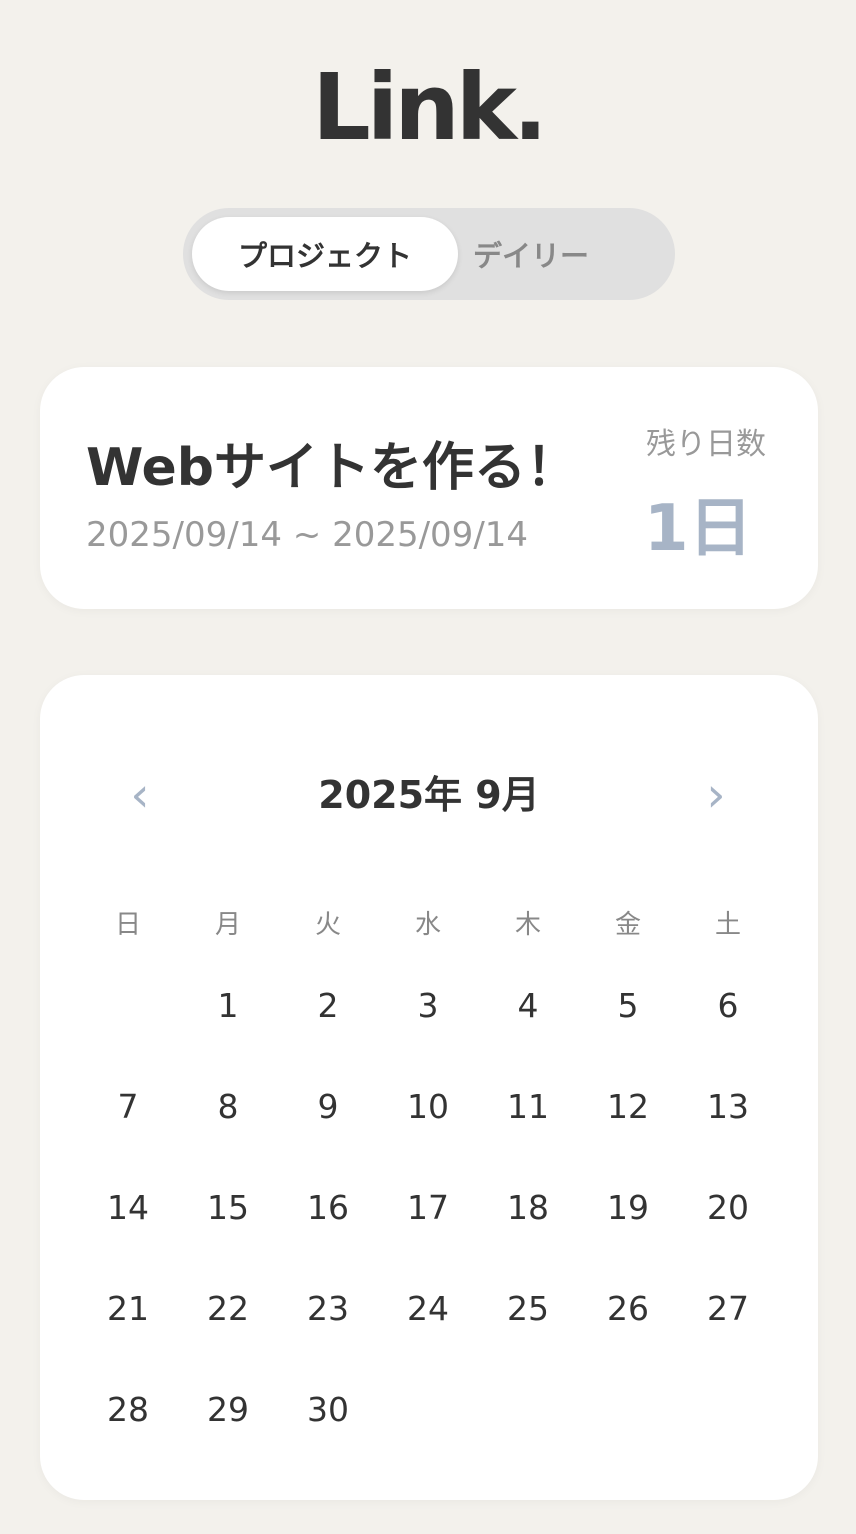 The image size is (856, 1534). I want to click on calendar-day: 18, so click(528, 1207).